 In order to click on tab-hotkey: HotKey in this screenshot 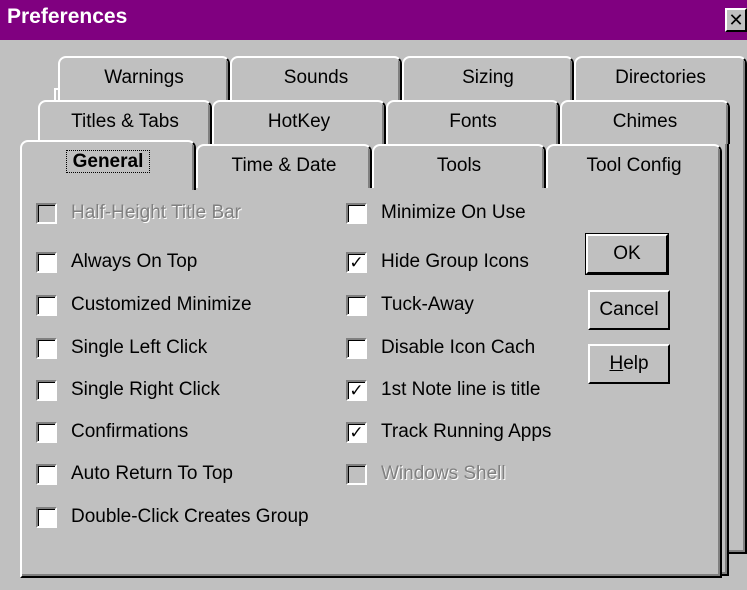, I will do `click(299, 122)`.